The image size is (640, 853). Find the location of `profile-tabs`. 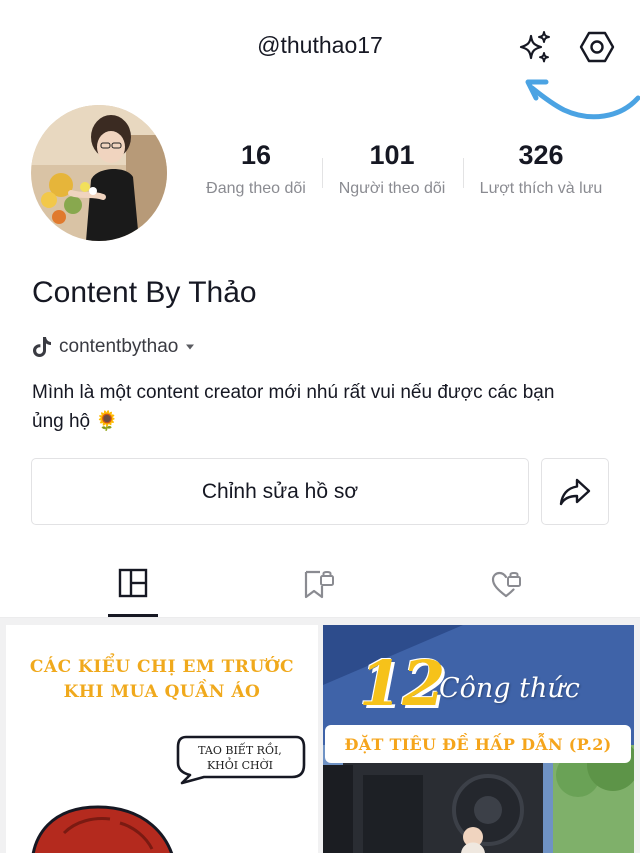

profile-tabs is located at coordinates (320, 585).